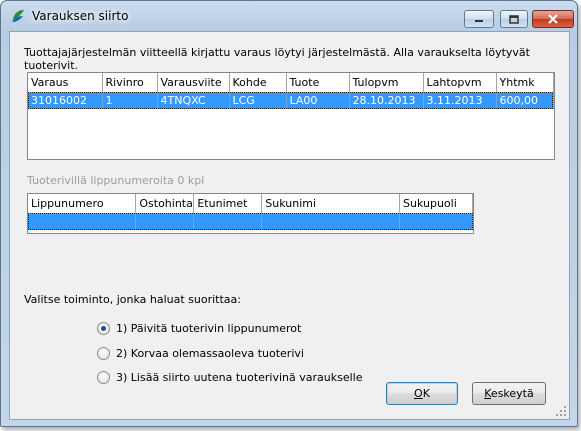  I want to click on maximize-button, so click(514, 19).